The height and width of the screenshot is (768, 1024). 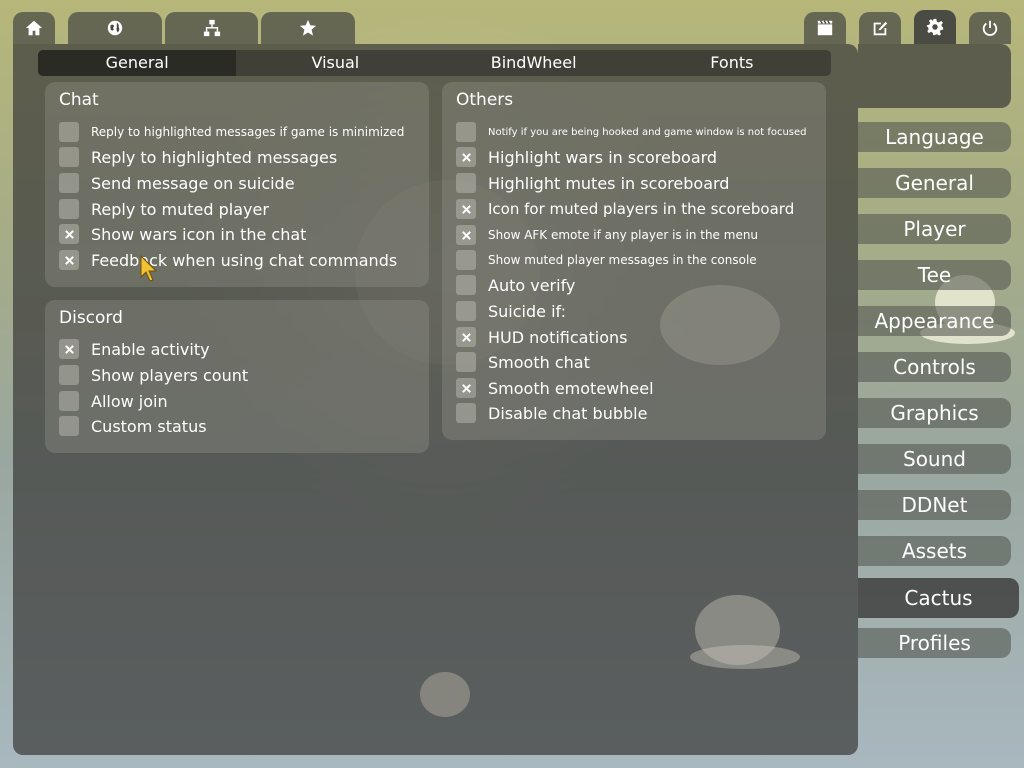 I want to click on side-item-graphics: Graphics, so click(x=934, y=413).